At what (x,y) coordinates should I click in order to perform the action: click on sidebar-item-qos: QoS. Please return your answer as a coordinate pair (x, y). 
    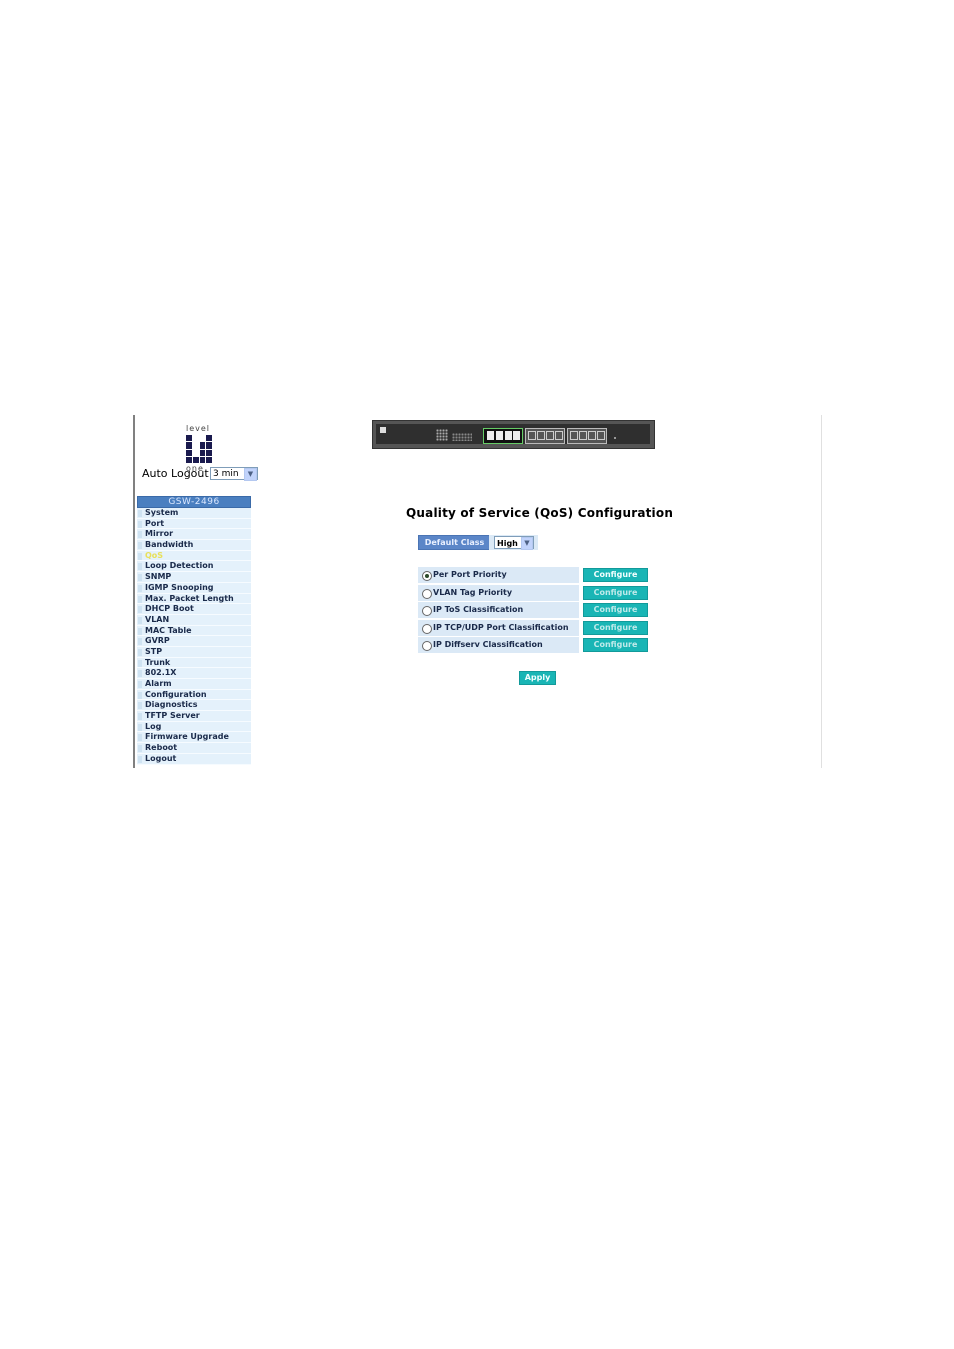
    Looking at the image, I should click on (194, 556).